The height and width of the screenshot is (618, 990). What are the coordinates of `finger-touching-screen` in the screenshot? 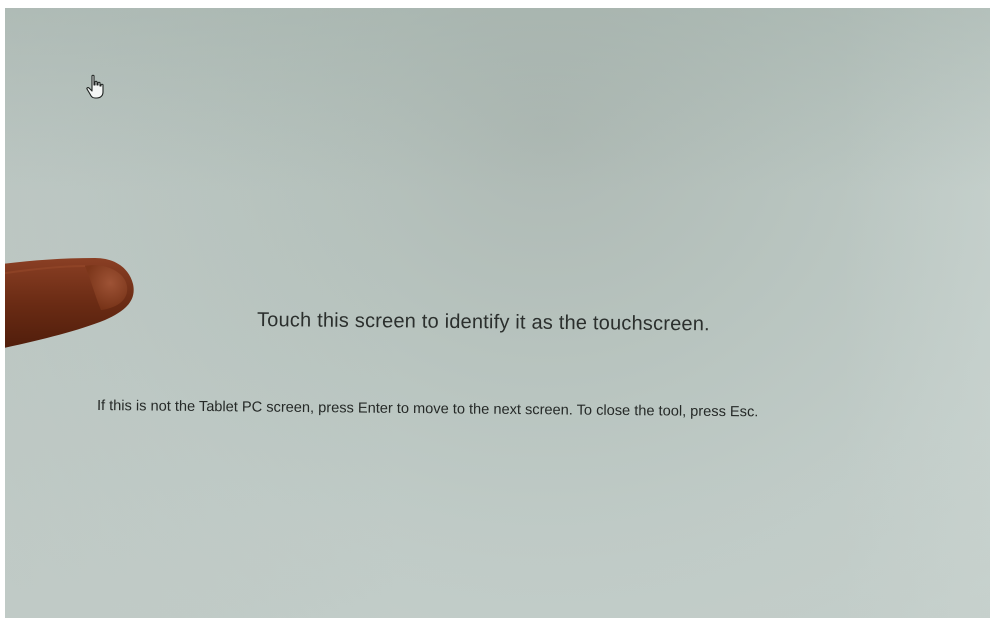 It's located at (69, 303).